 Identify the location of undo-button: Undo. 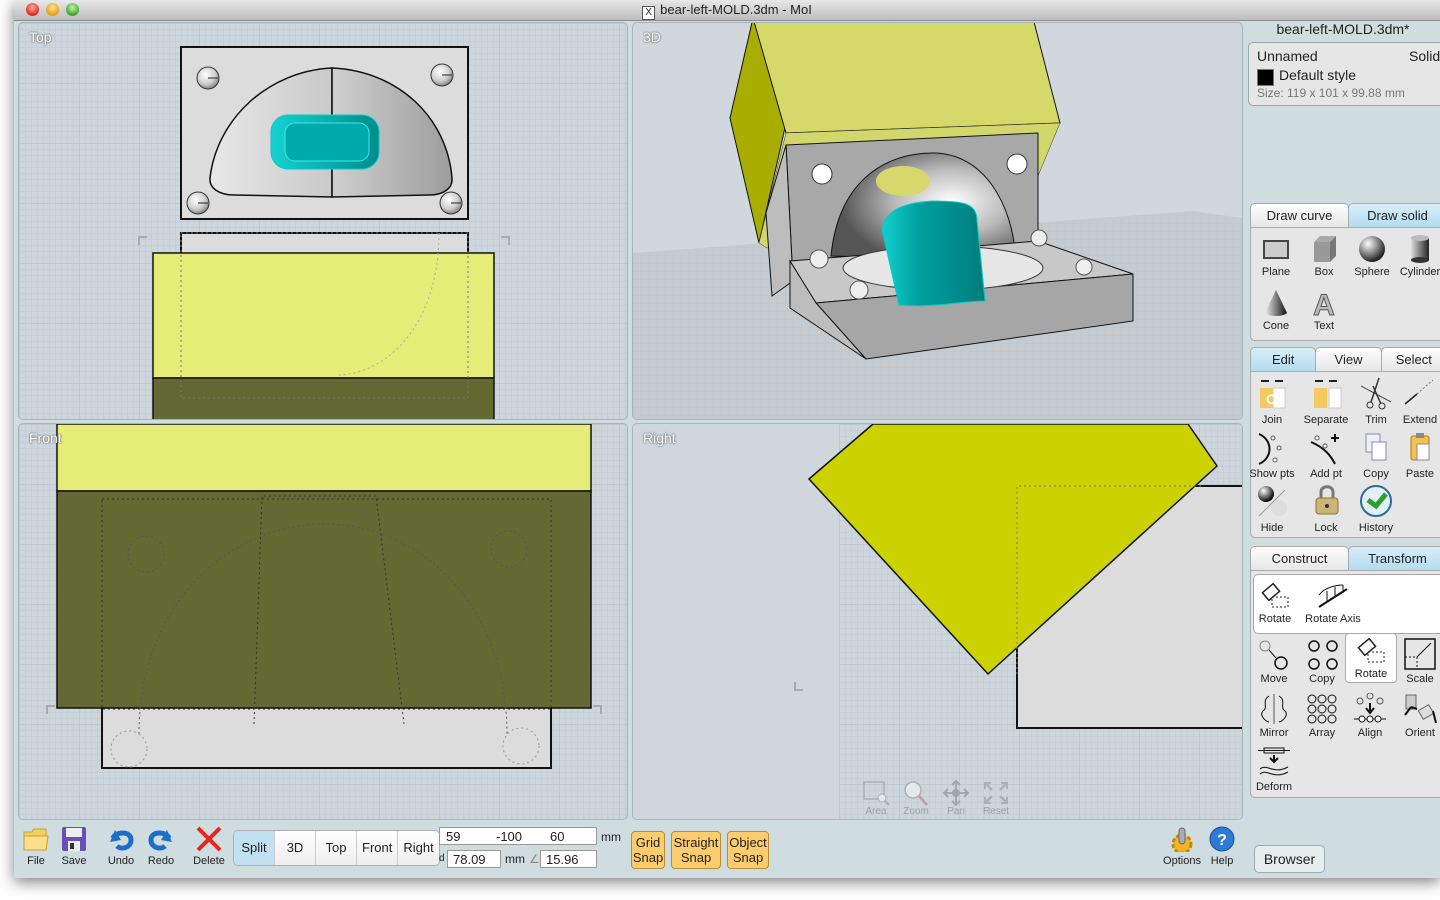
(121, 846).